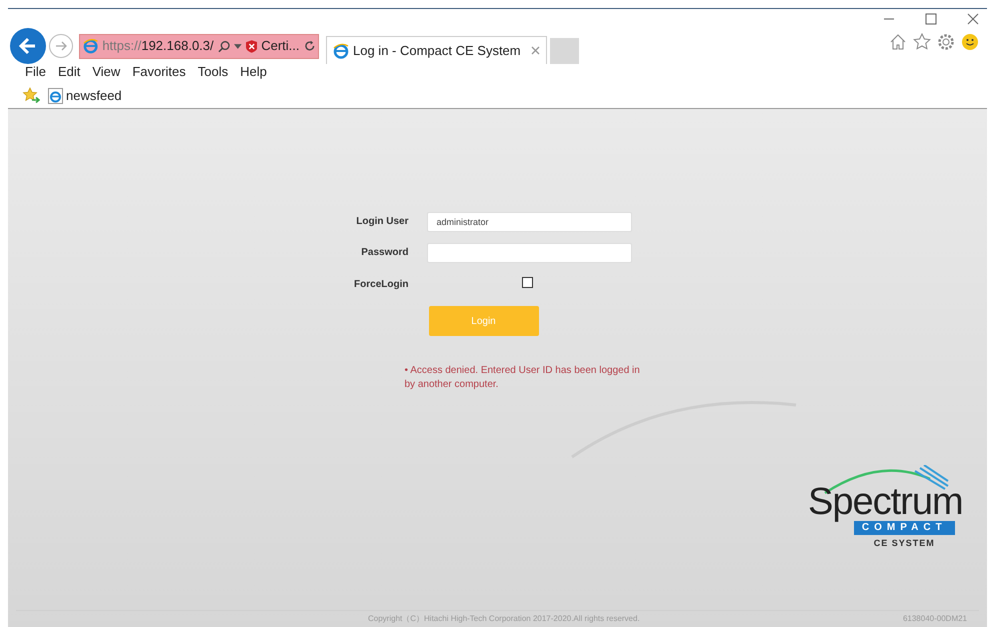  I want to click on menu-item: Tools, so click(213, 72).